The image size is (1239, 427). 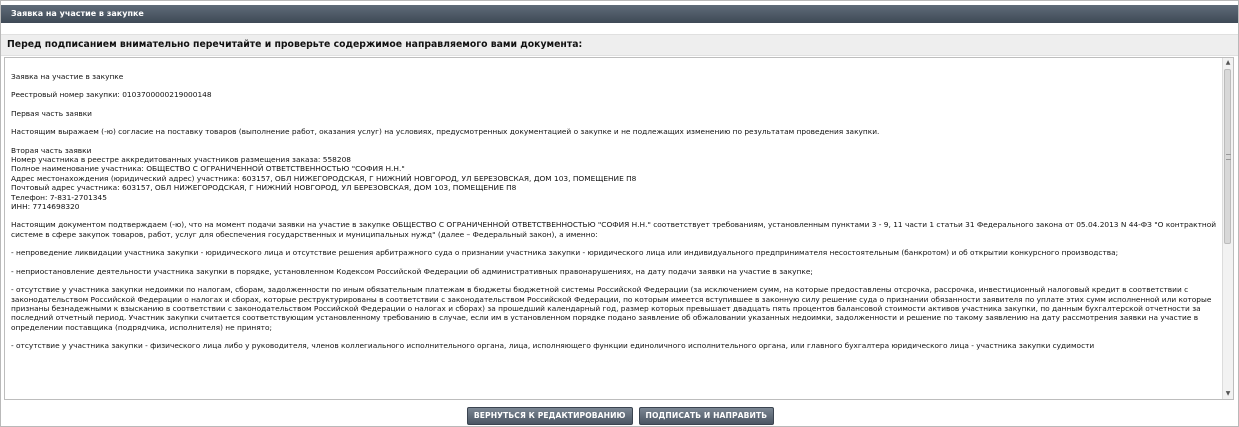 What do you see at coordinates (59, 197) in the screenshot?
I see `phone: Телефон: 7-831-2701345` at bounding box center [59, 197].